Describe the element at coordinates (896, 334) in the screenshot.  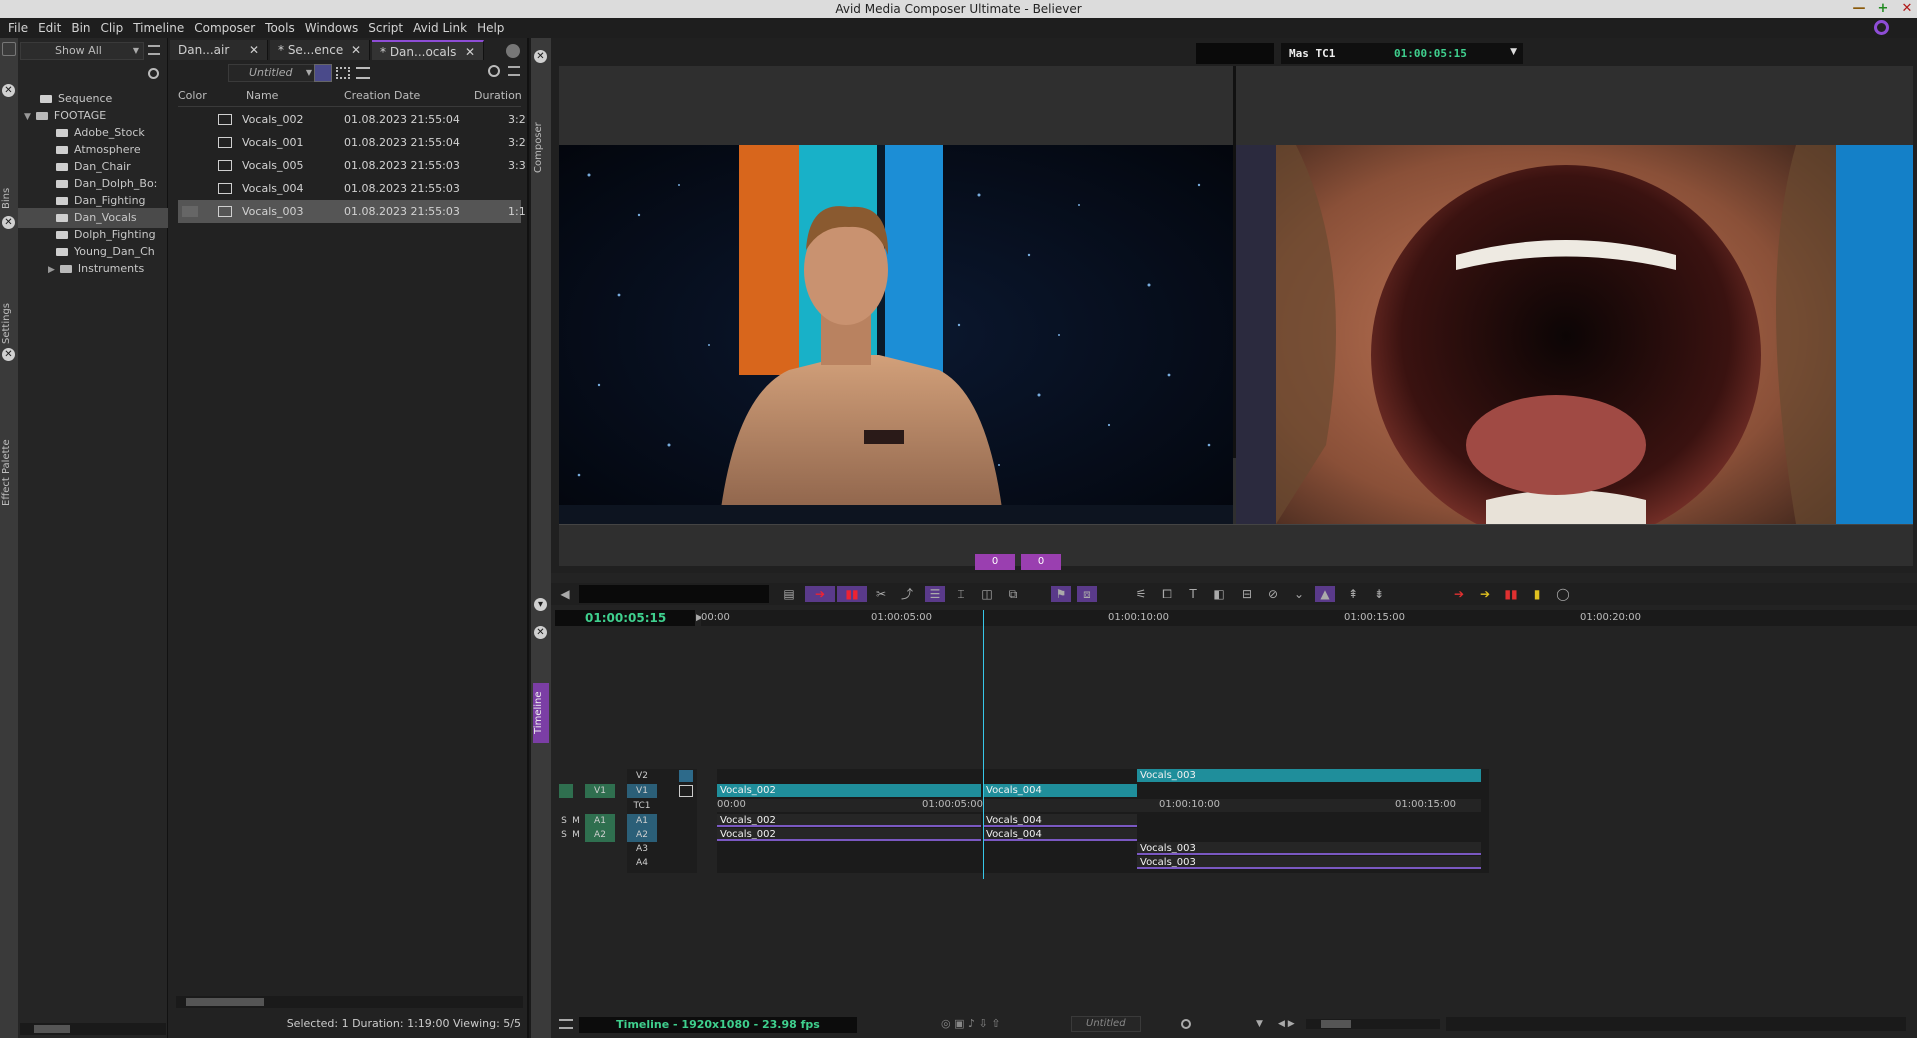
I see `source-monitor-image` at that location.